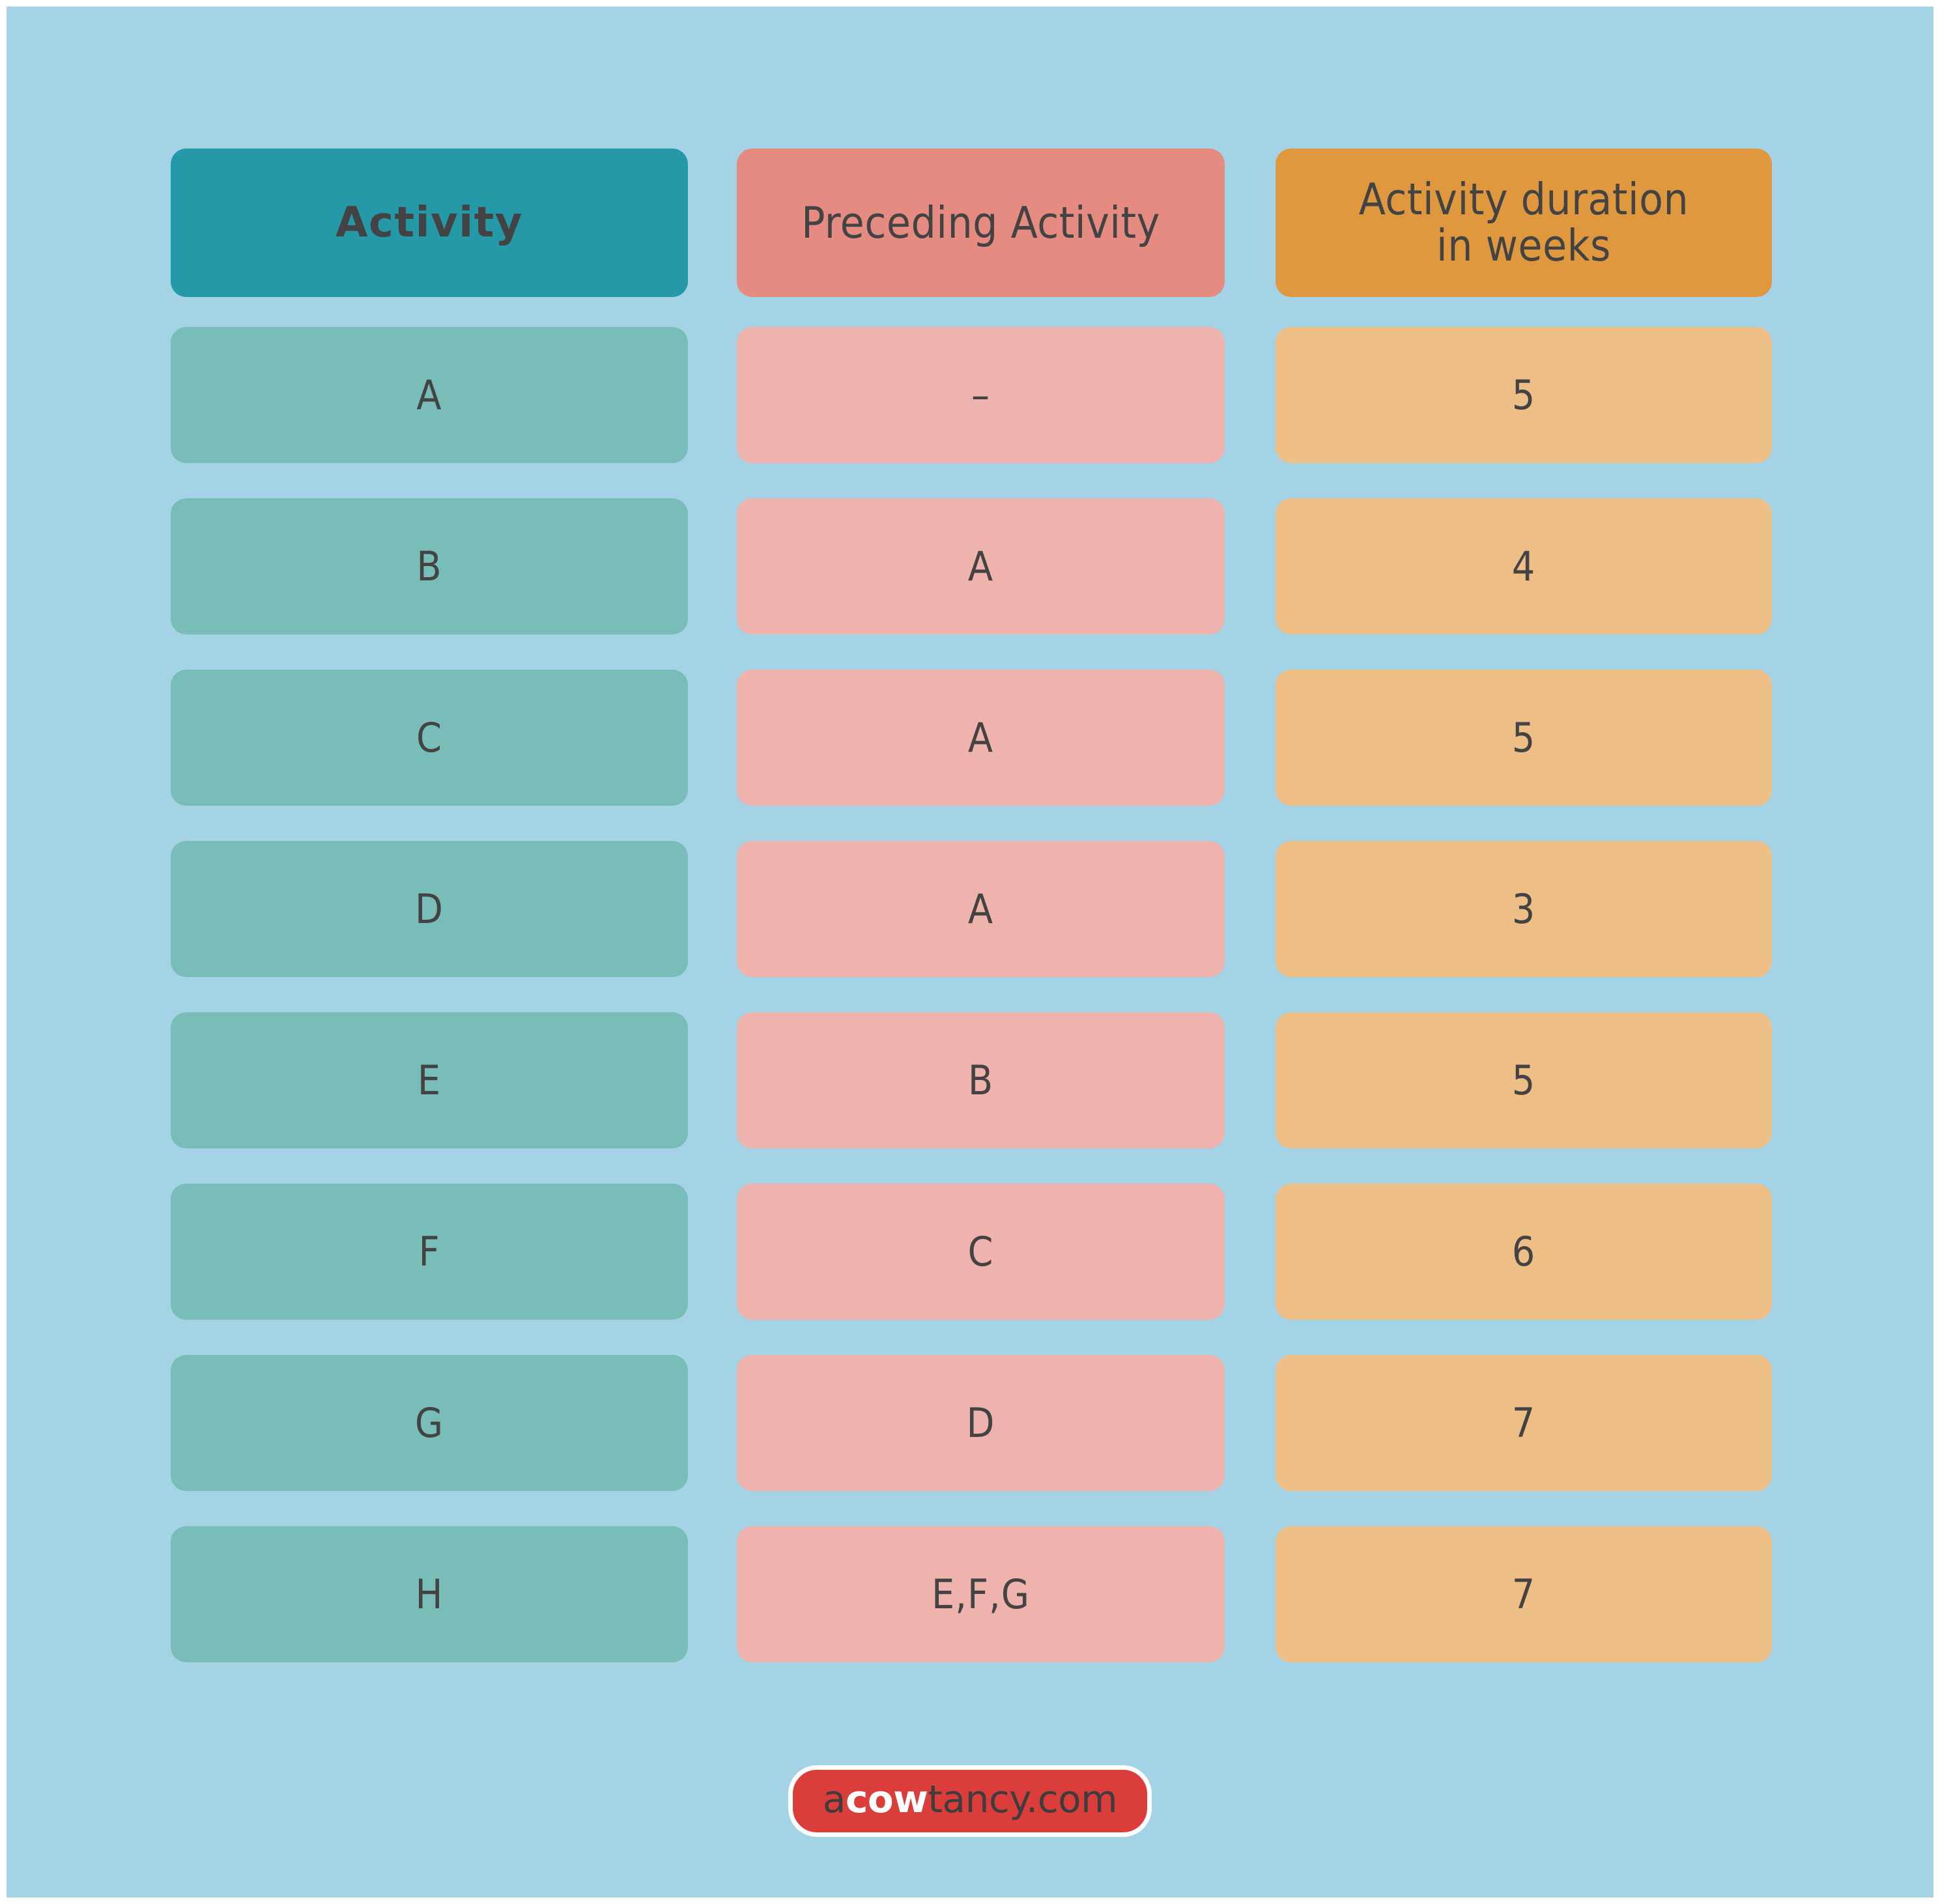 The width and height of the screenshot is (1940, 1904). I want to click on table-row-activity: D, so click(430, 909).